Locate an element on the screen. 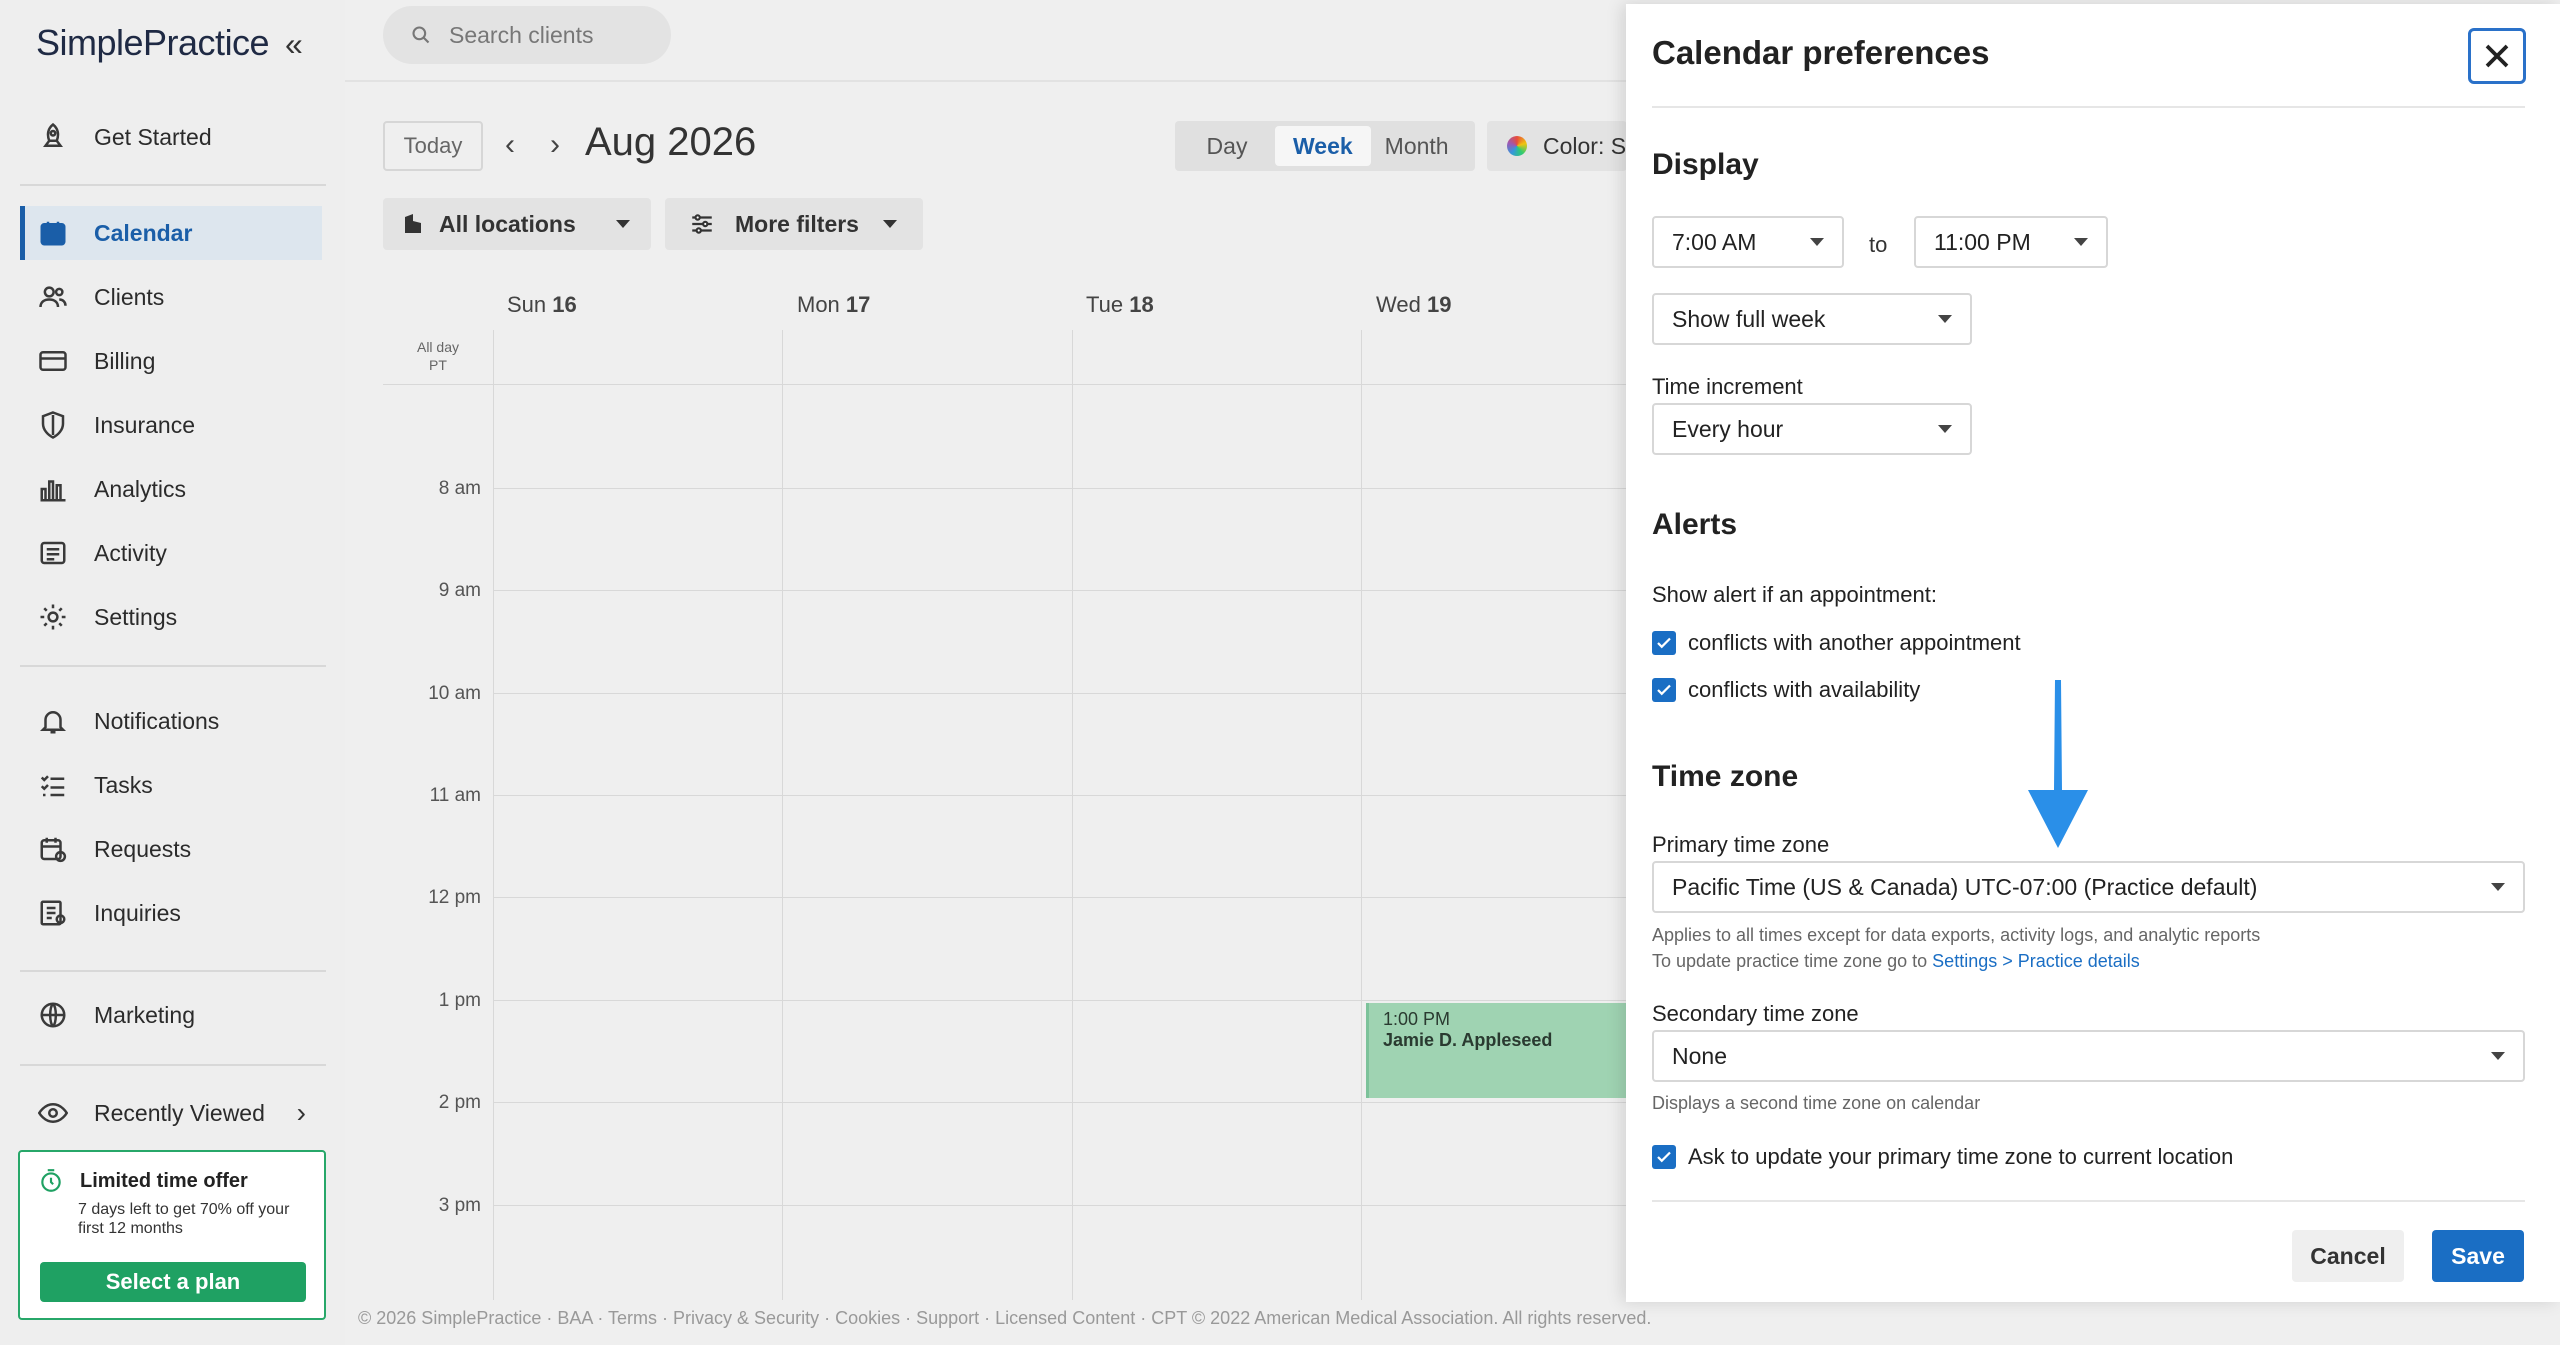 The image size is (2560, 1345). calendar-icon is located at coordinates (53, 233).